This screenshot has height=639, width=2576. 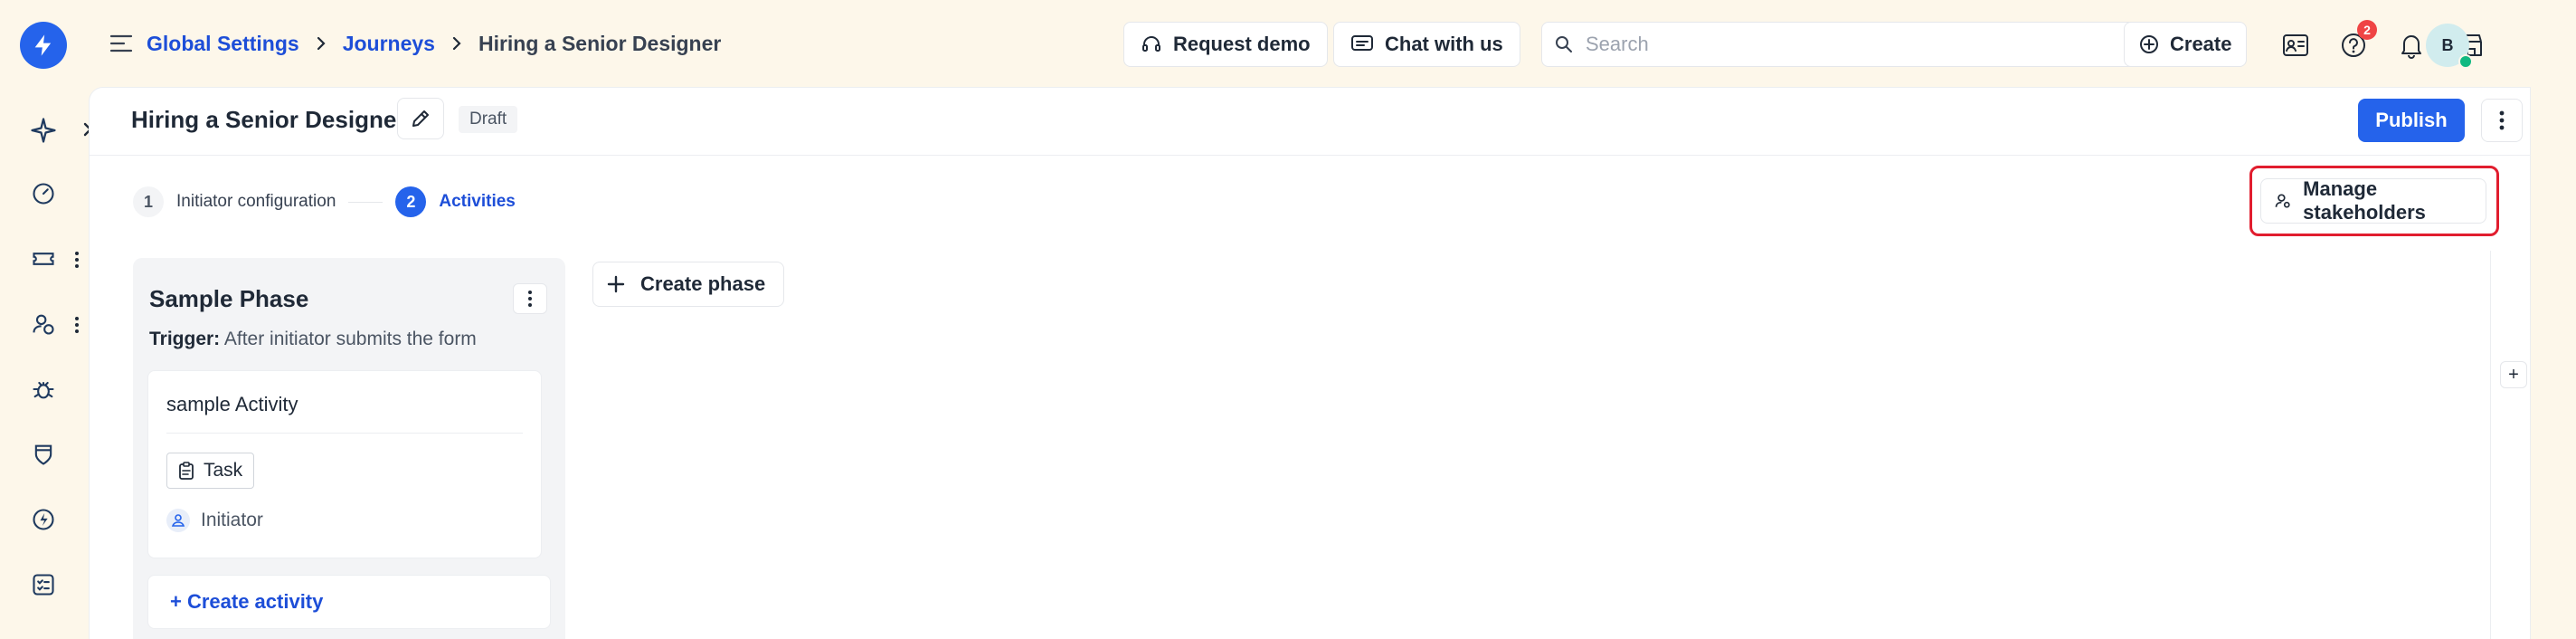 I want to click on contacts-button, so click(x=2296, y=45).